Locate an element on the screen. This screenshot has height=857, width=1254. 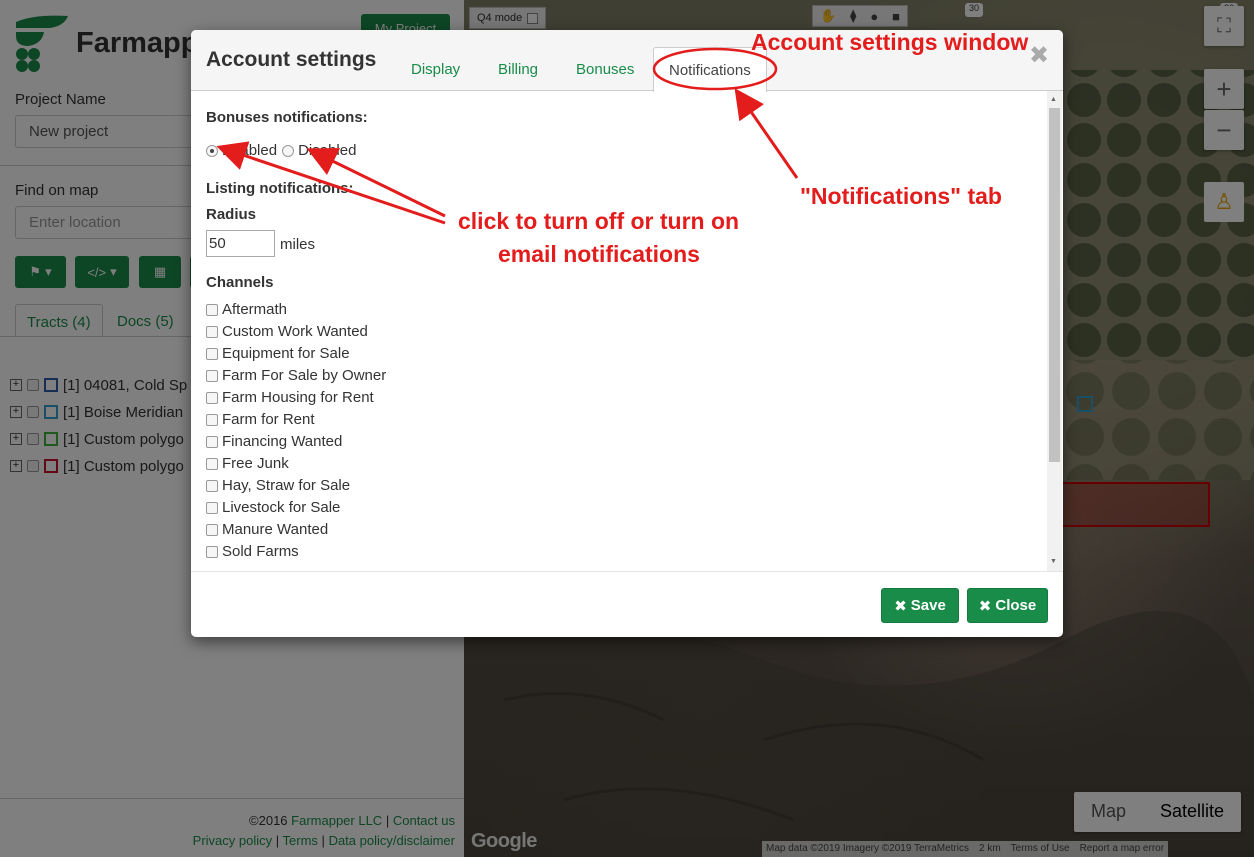
channel-item: Custom Work Wanted is located at coordinates (287, 331).